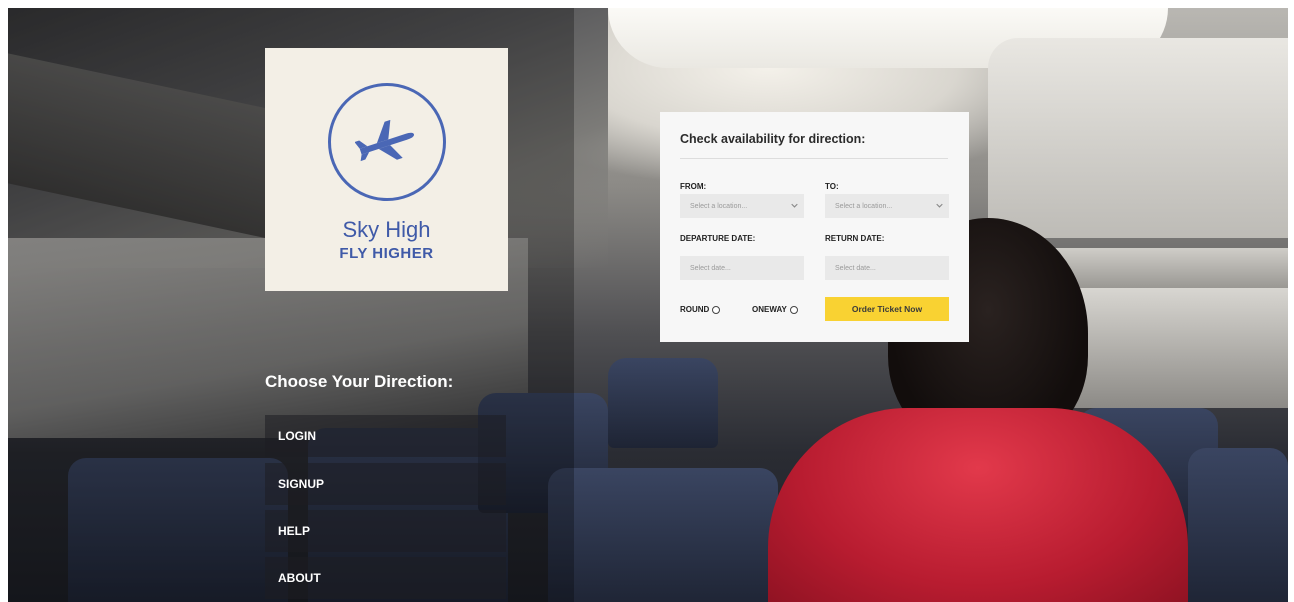 The width and height of the screenshot is (1294, 602). What do you see at coordinates (718, 238) in the screenshot?
I see `departure-label: DEPARTURE DATE:` at bounding box center [718, 238].